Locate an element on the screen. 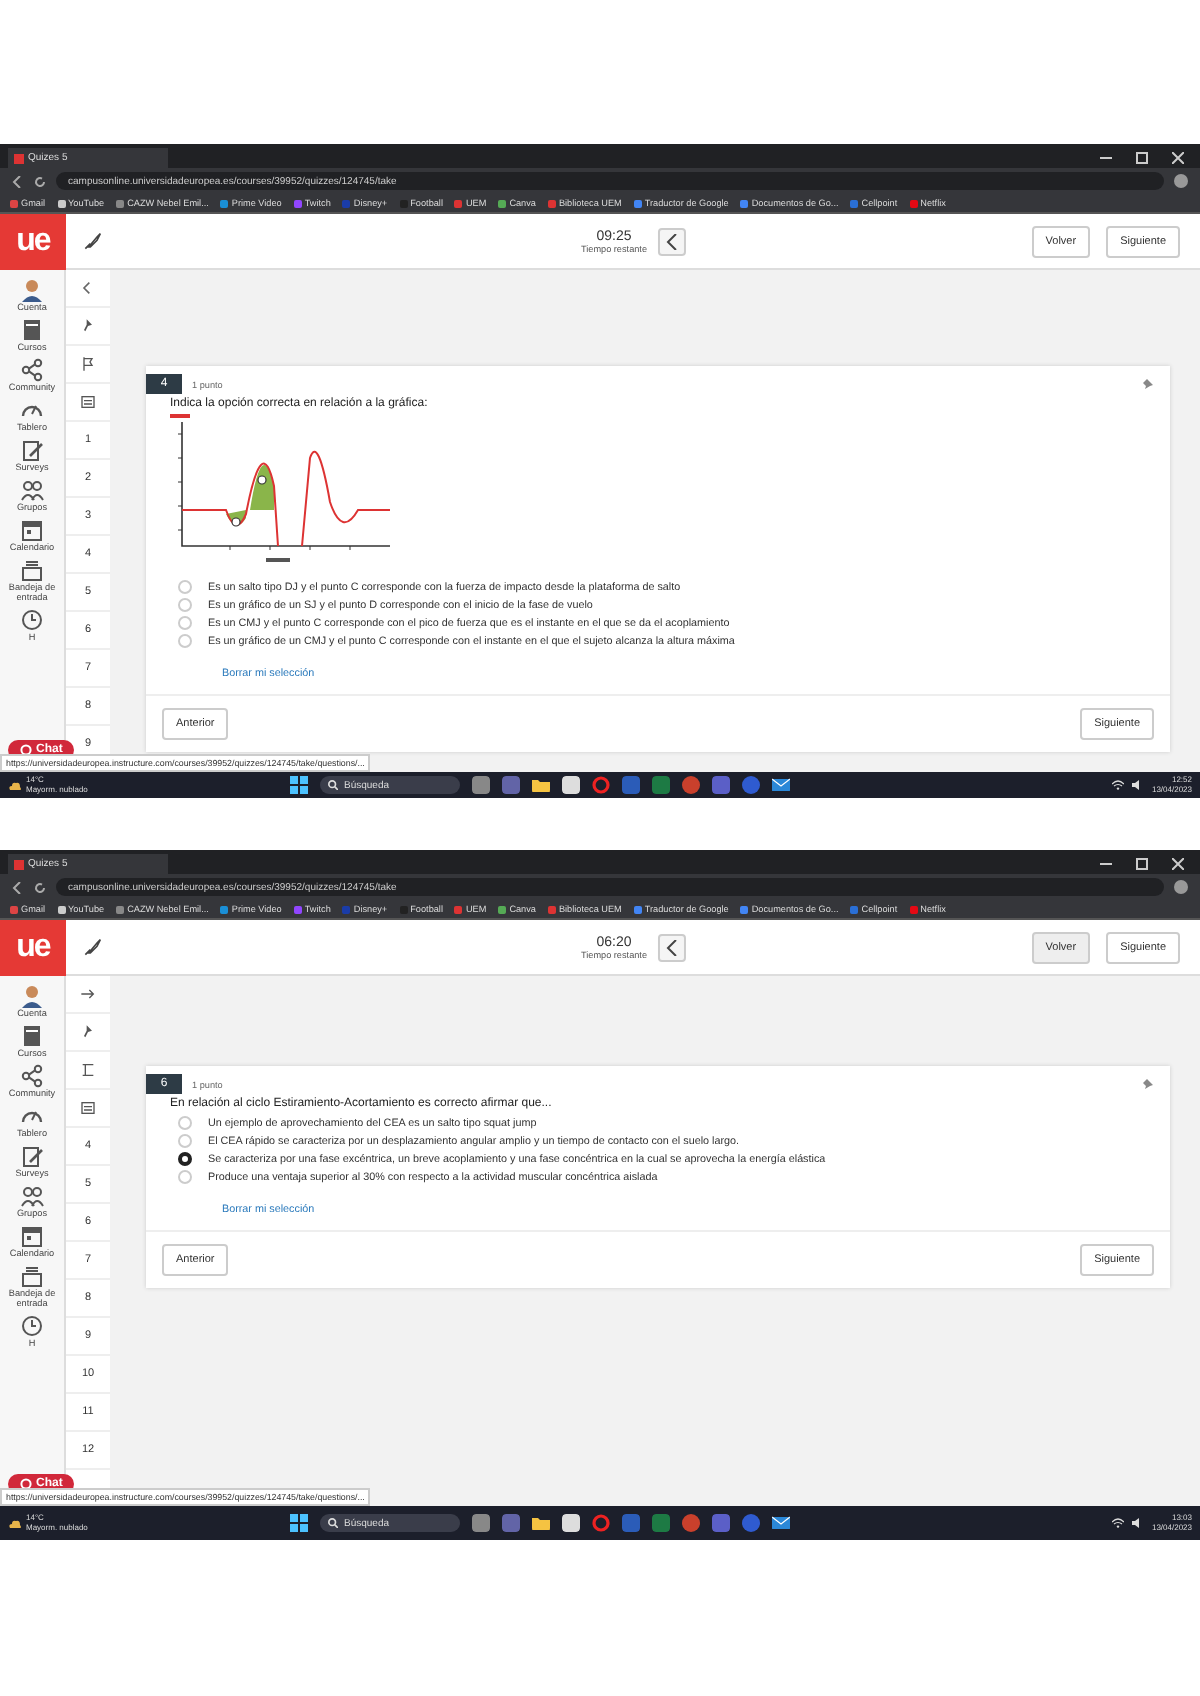  flag-icon is located at coordinates (88, 364).